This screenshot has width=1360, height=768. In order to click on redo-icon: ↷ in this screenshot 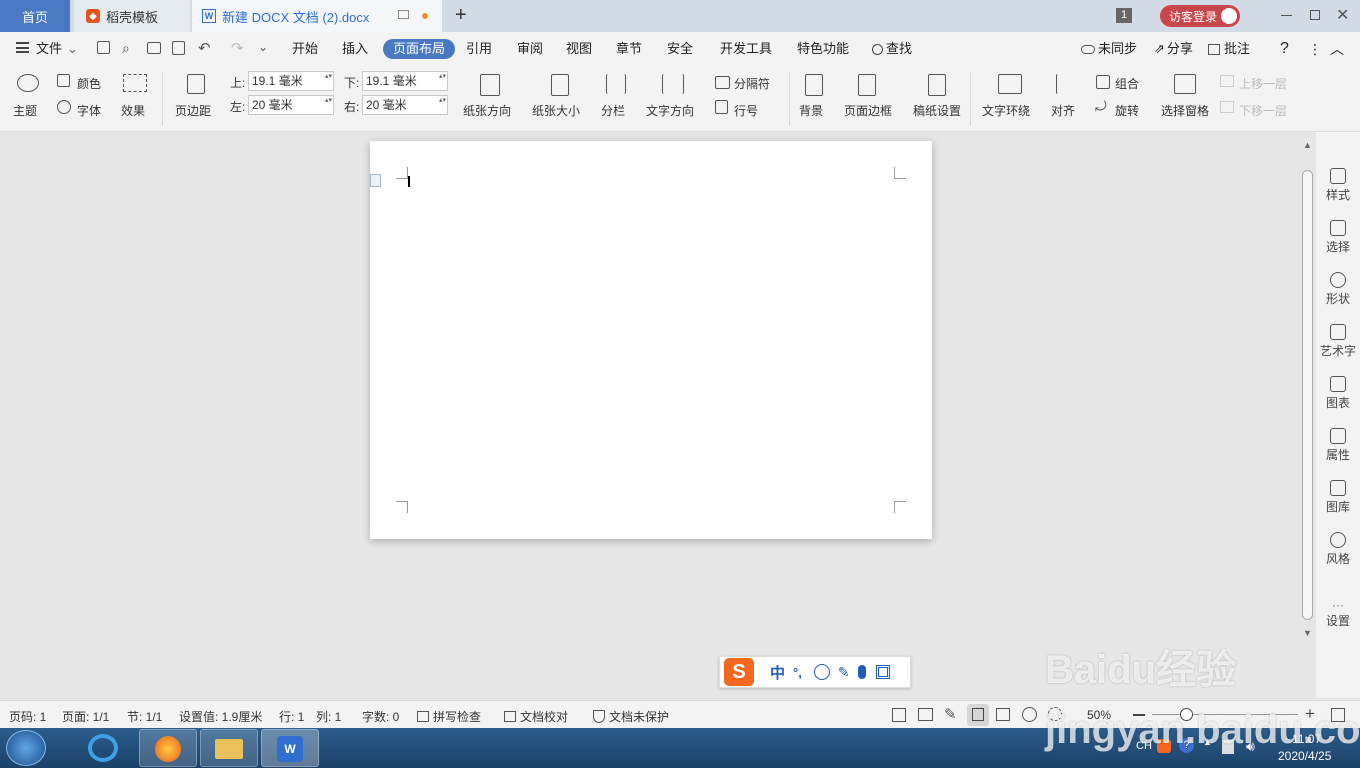, I will do `click(237, 48)`.